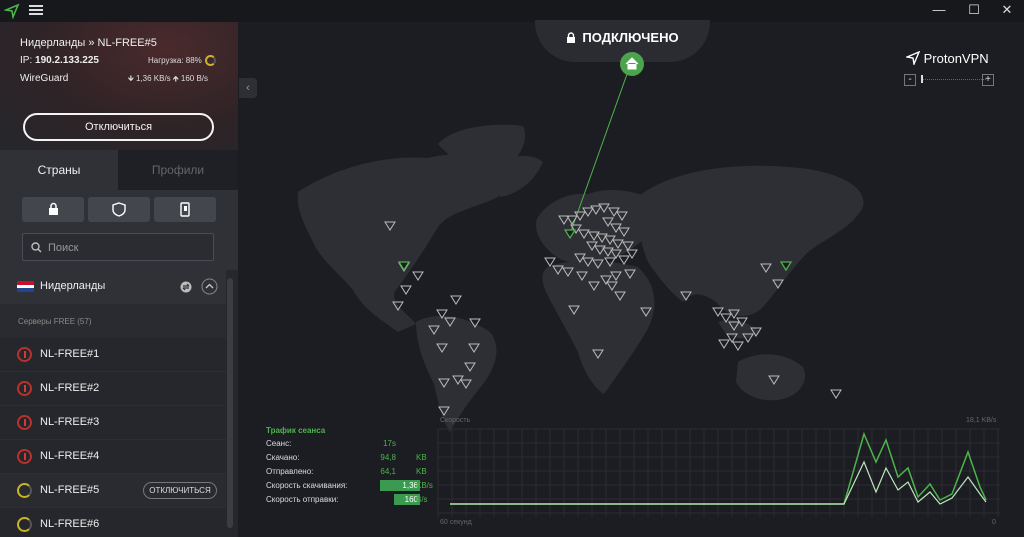 The height and width of the screenshot is (537, 1024). Describe the element at coordinates (296, 430) in the screenshot. I see `traffic-title: Трафик сеанса` at that location.